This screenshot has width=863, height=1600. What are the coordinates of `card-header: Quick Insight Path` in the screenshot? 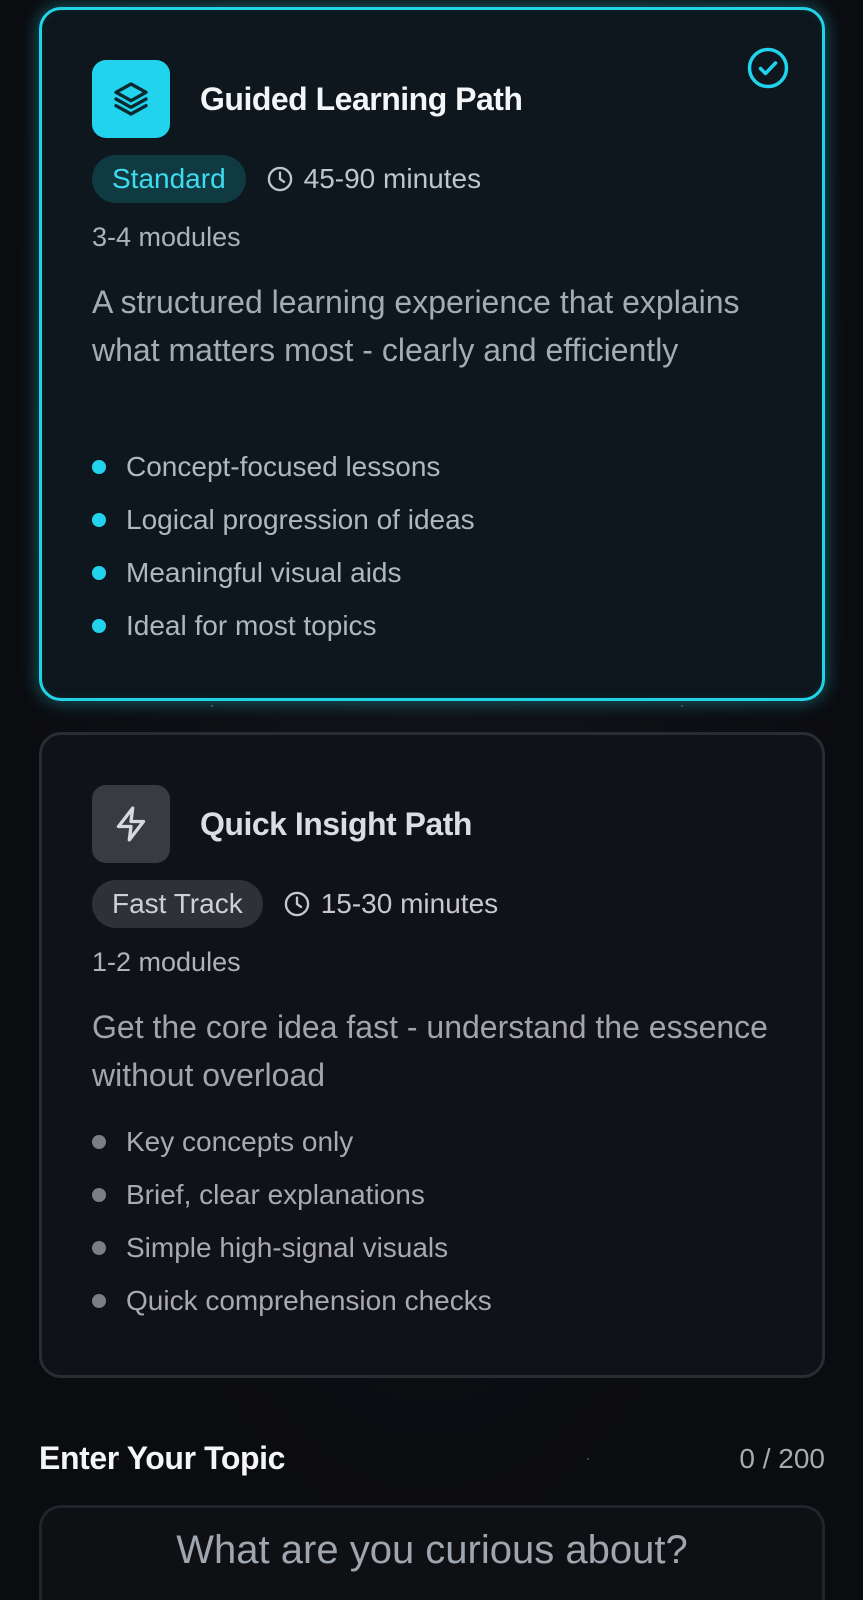 It's located at (282, 824).